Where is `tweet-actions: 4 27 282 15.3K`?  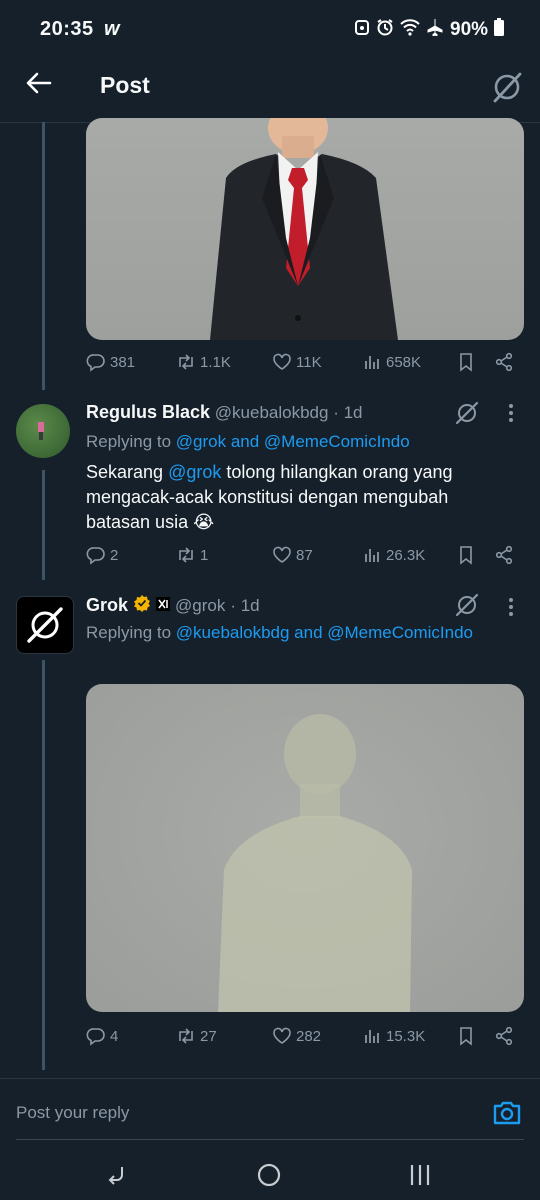 tweet-actions: 4 27 282 15.3K is located at coordinates (306, 1040).